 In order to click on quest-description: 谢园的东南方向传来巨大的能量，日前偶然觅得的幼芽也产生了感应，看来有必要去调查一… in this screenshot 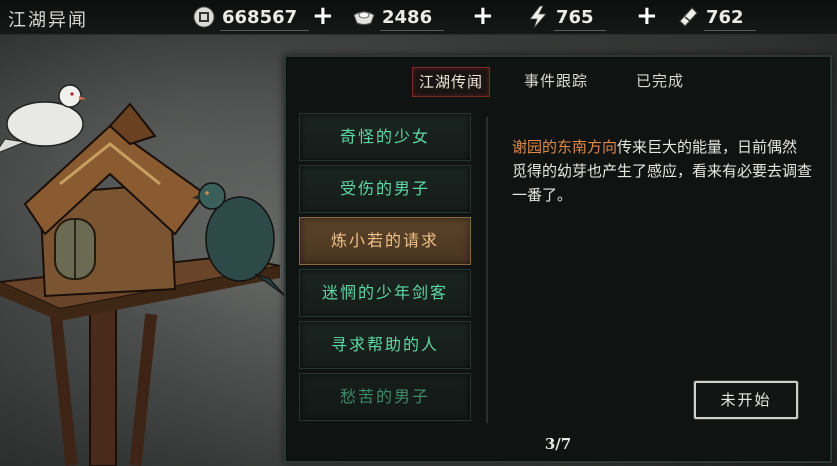, I will do `click(662, 171)`.